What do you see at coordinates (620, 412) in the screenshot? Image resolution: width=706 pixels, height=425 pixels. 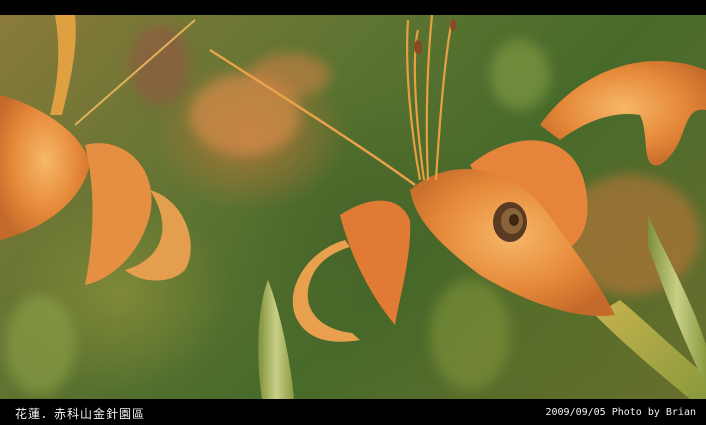 I see `photo-credit: 2009/09/05 Photo by Brian` at bounding box center [620, 412].